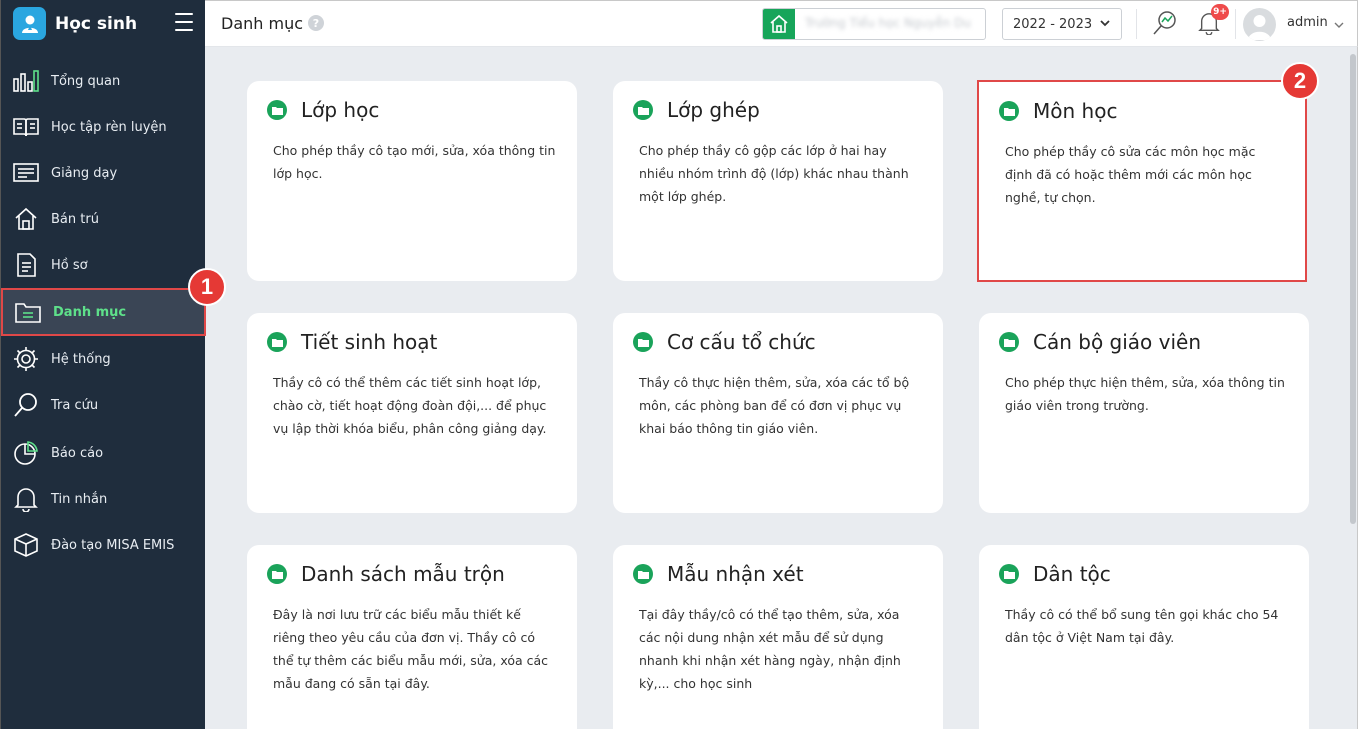 This screenshot has height=729, width=1358. Describe the element at coordinates (25, 405) in the screenshot. I see `search-icon` at that location.